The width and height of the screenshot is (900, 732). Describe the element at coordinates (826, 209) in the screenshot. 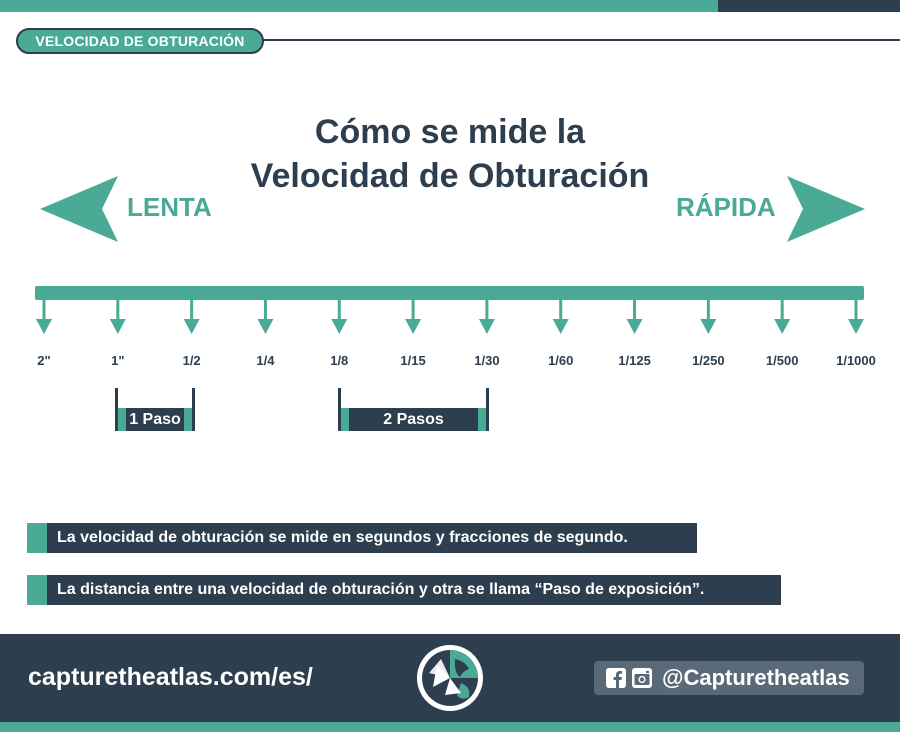

I see `fast-arrow-icon` at that location.